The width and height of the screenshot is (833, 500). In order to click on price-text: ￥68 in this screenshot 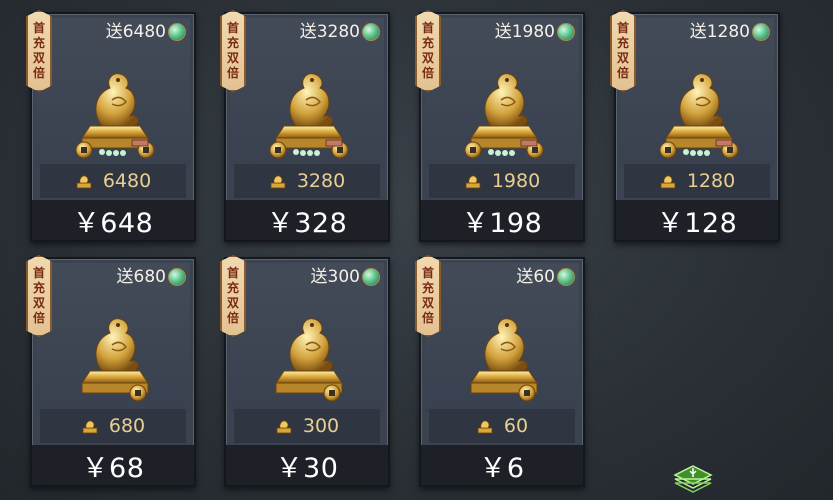, I will do `click(113, 468)`.